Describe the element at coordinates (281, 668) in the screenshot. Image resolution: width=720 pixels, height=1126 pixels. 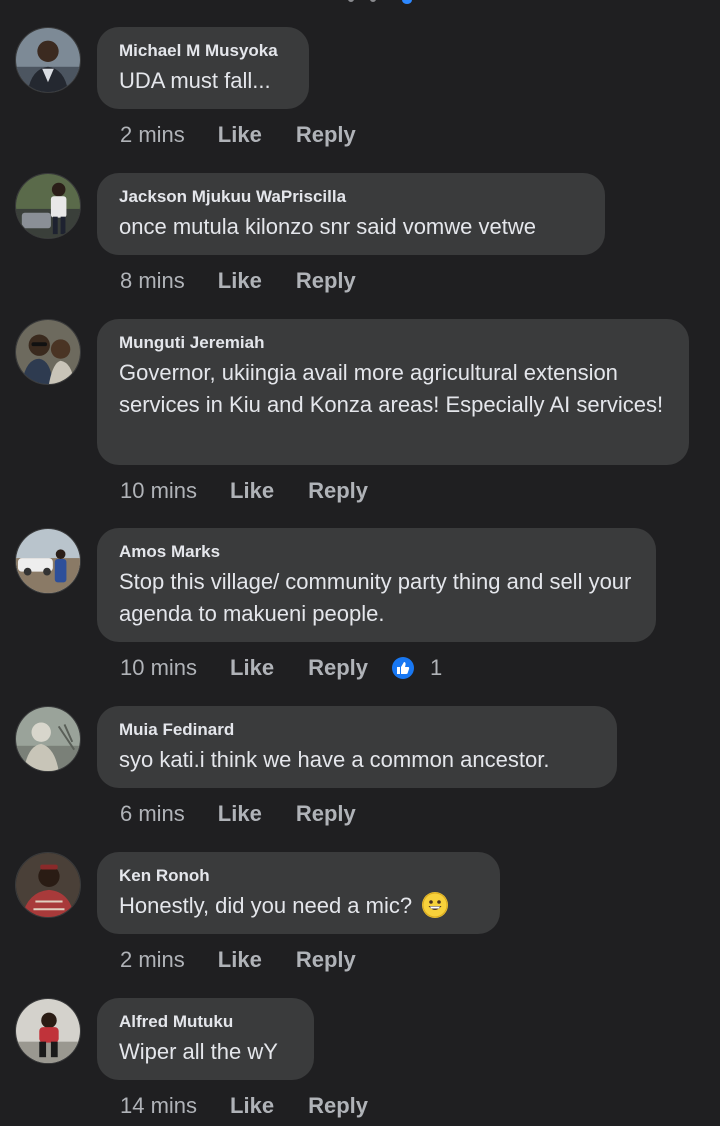
I see `comment-actions: 10 mins Like Reply 1` at that location.